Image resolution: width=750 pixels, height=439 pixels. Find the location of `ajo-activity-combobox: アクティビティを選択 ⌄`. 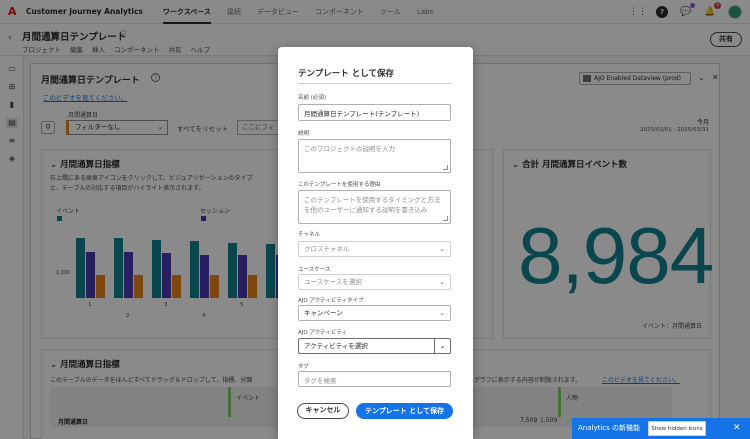

ajo-activity-combobox: アクティビティを選択 ⌄ is located at coordinates (374, 346).